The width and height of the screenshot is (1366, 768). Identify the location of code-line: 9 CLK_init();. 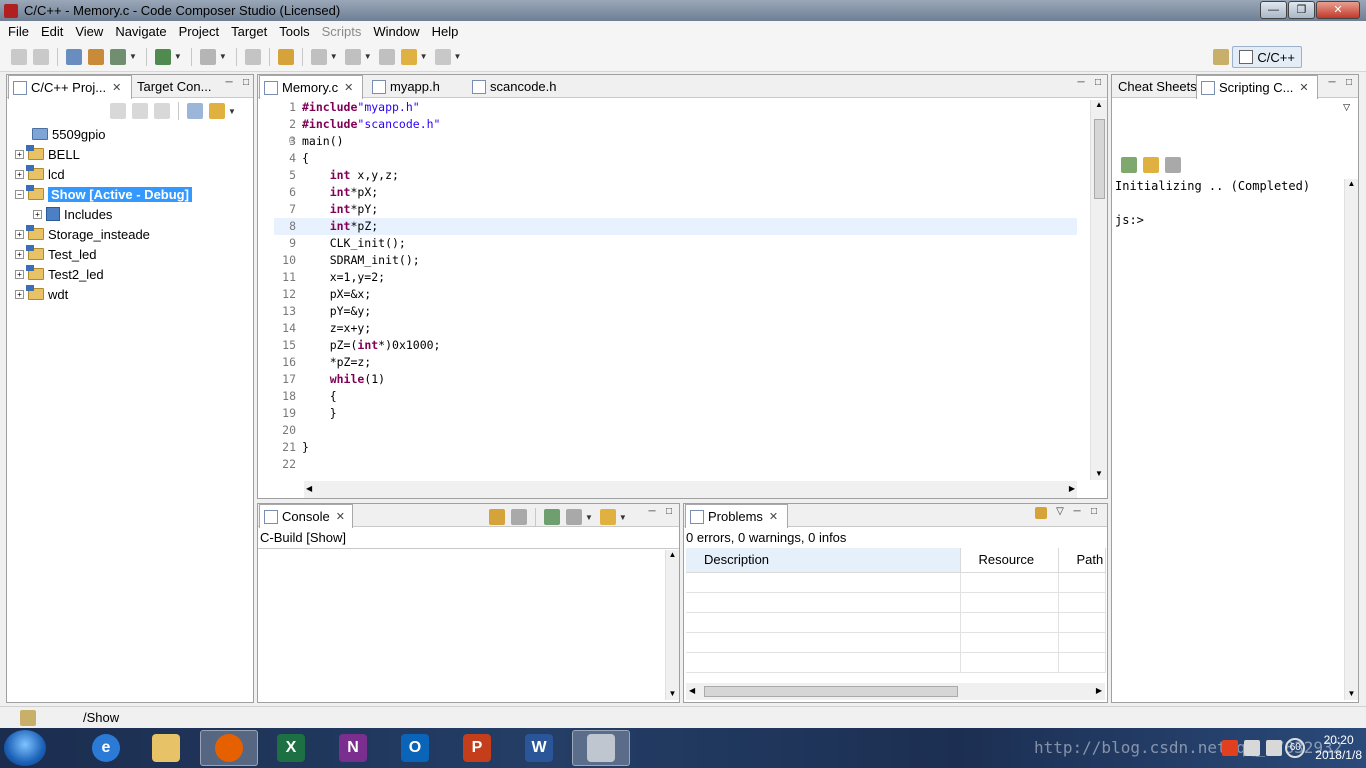
(675, 243).